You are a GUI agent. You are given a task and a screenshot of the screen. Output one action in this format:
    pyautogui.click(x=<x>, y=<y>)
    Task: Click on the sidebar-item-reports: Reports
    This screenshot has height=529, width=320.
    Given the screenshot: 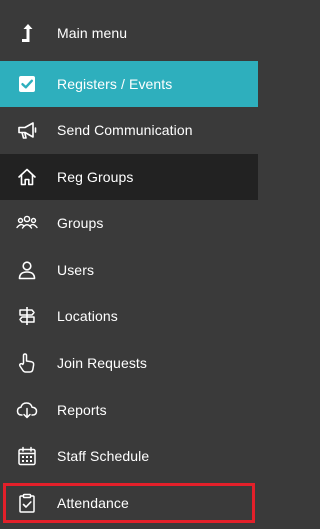 What is the action you would take?
    pyautogui.click(x=129, y=410)
    